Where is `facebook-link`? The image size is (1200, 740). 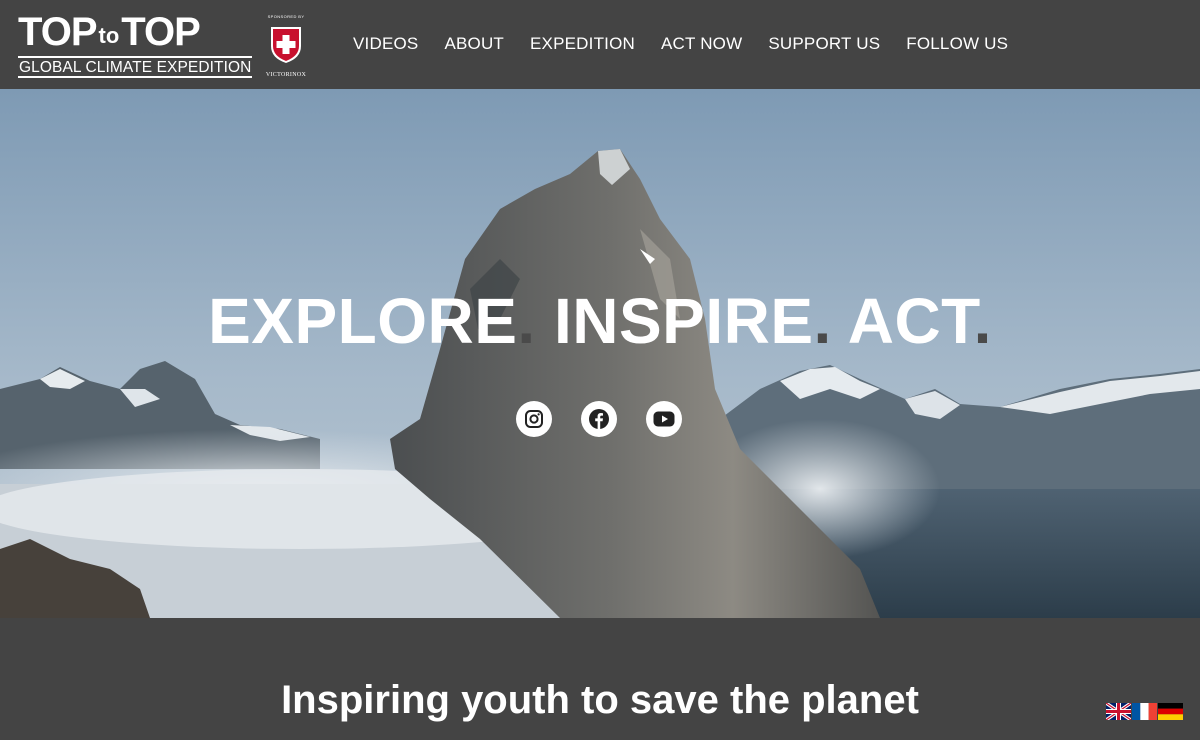 facebook-link is located at coordinates (599, 419).